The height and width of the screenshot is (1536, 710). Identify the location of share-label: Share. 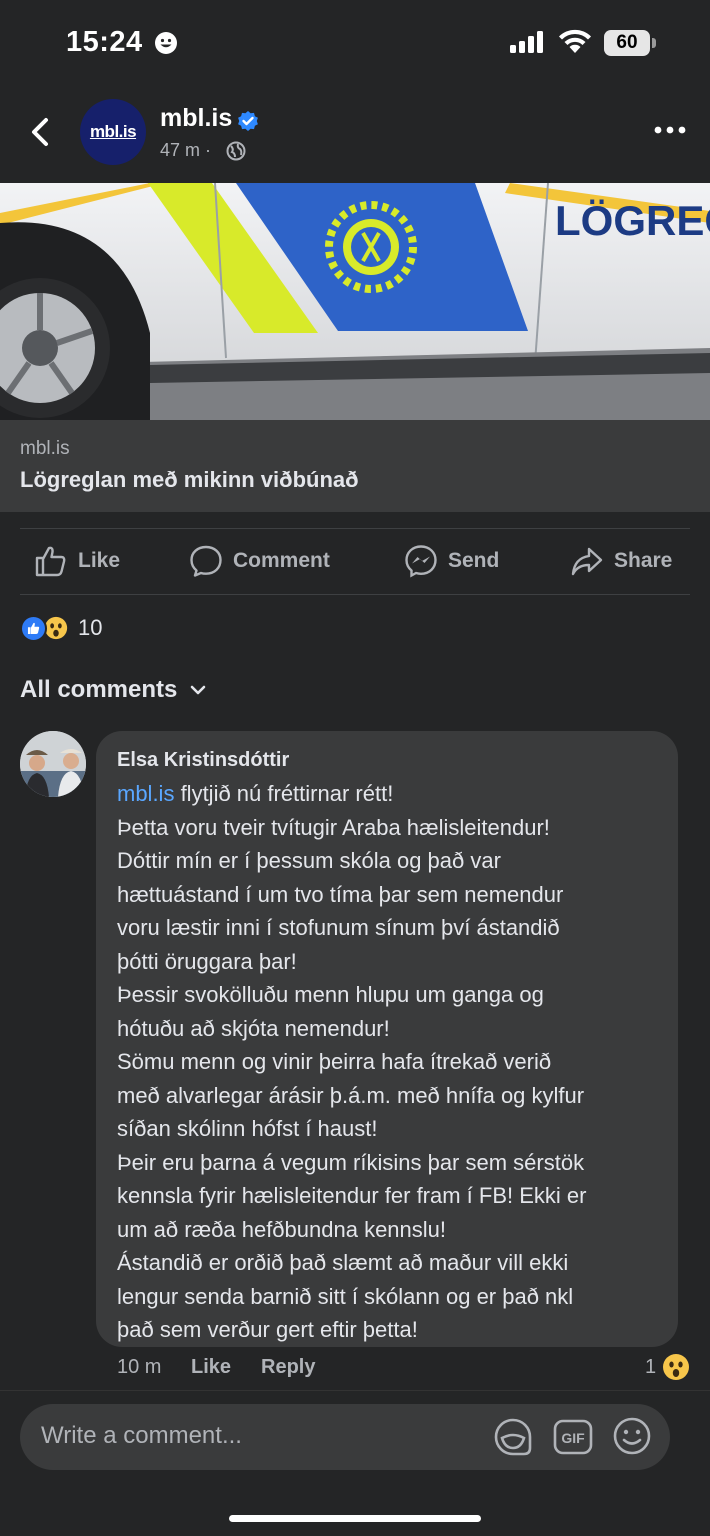
(643, 560).